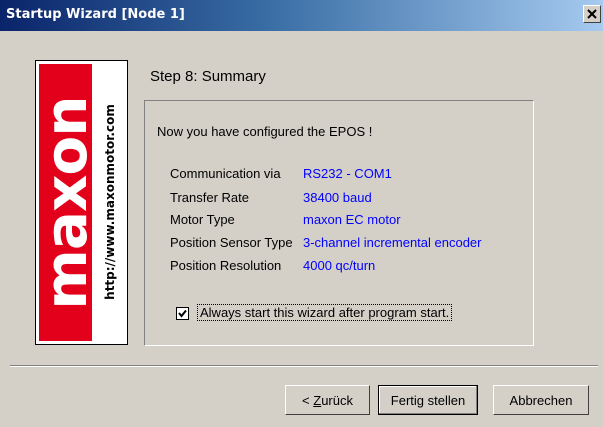 Image resolution: width=603 pixels, height=427 pixels. Describe the element at coordinates (352, 219) in the screenshot. I see `summary-value-motor-type: maxon EC motor` at that location.